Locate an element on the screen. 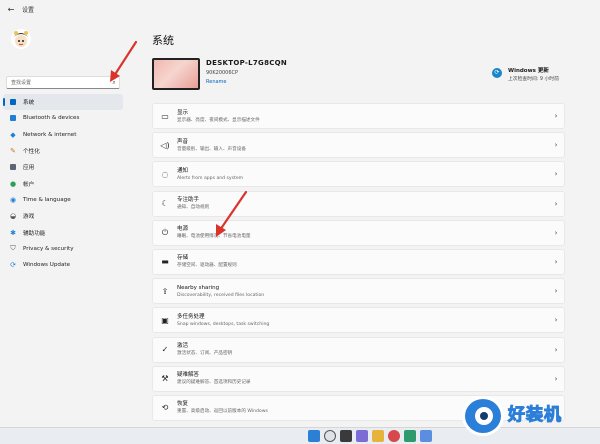  sidebar-item-label: Privacy & security is located at coordinates (48, 248).